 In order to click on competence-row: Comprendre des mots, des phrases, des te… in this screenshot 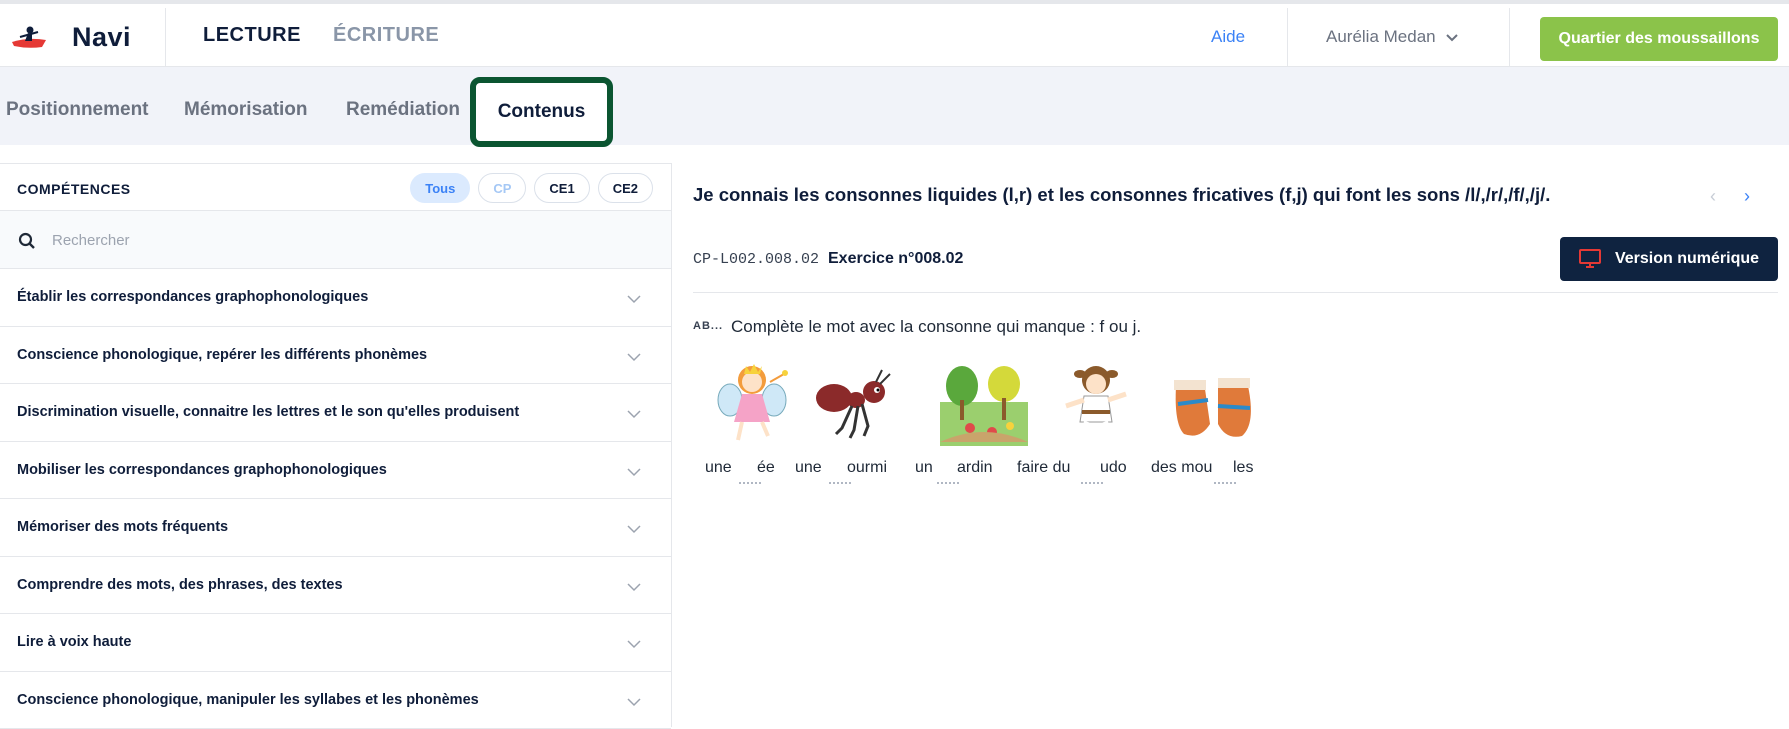, I will do `click(335, 586)`.